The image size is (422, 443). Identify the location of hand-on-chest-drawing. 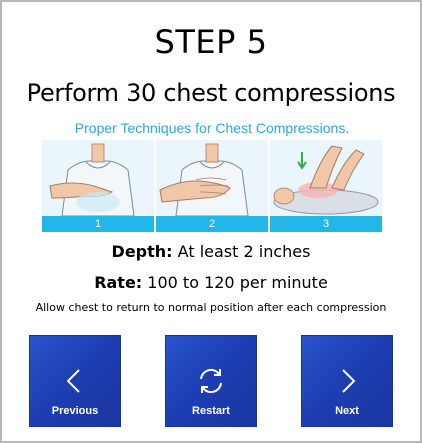
(98, 178).